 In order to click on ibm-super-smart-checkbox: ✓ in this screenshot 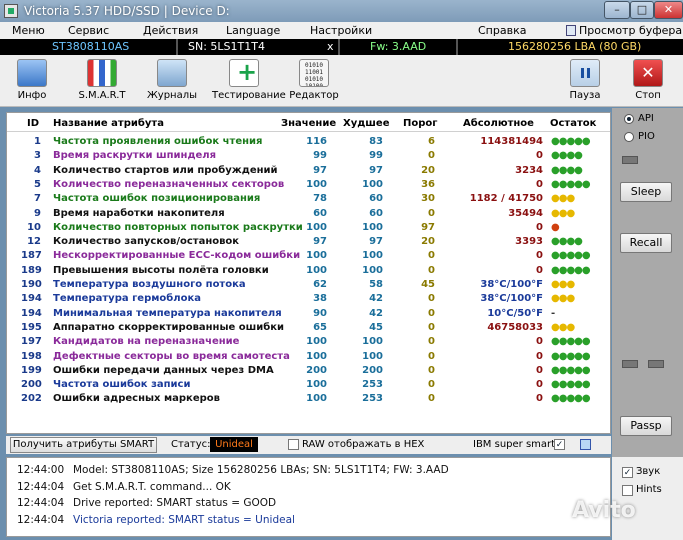, I will do `click(559, 444)`.